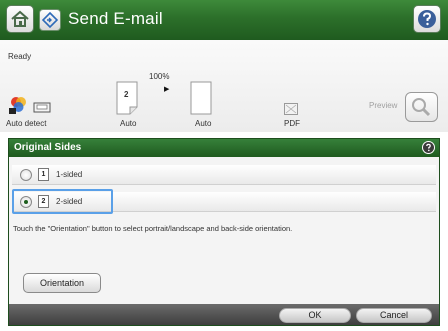  I want to click on color-mode-icon, so click(17, 105).